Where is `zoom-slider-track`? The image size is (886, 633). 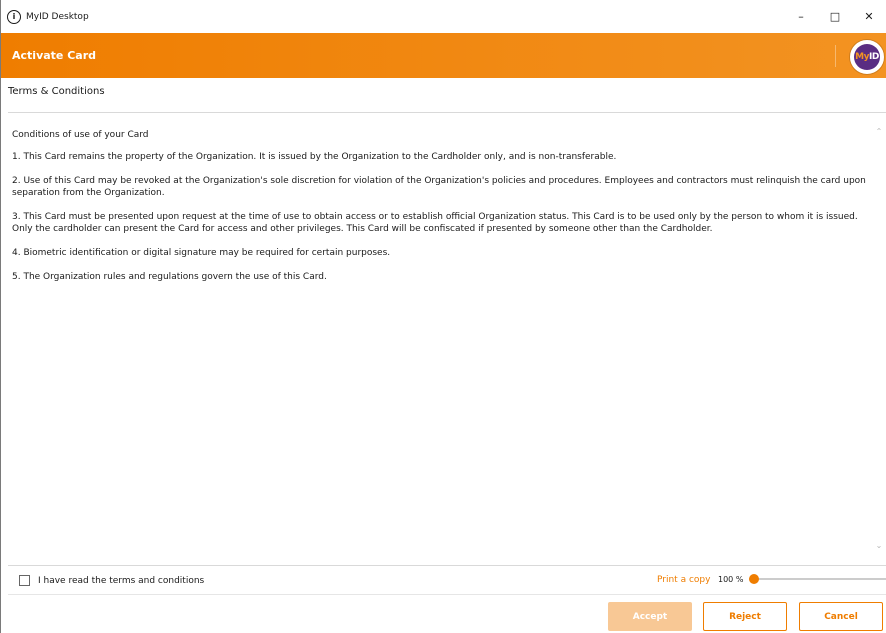
zoom-slider-track is located at coordinates (817, 579).